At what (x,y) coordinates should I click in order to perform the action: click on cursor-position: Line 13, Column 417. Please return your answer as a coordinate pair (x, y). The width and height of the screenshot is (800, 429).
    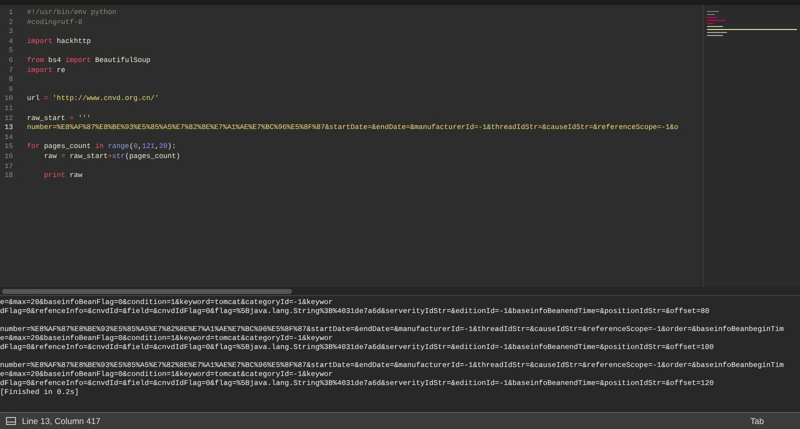
    Looking at the image, I should click on (61, 421).